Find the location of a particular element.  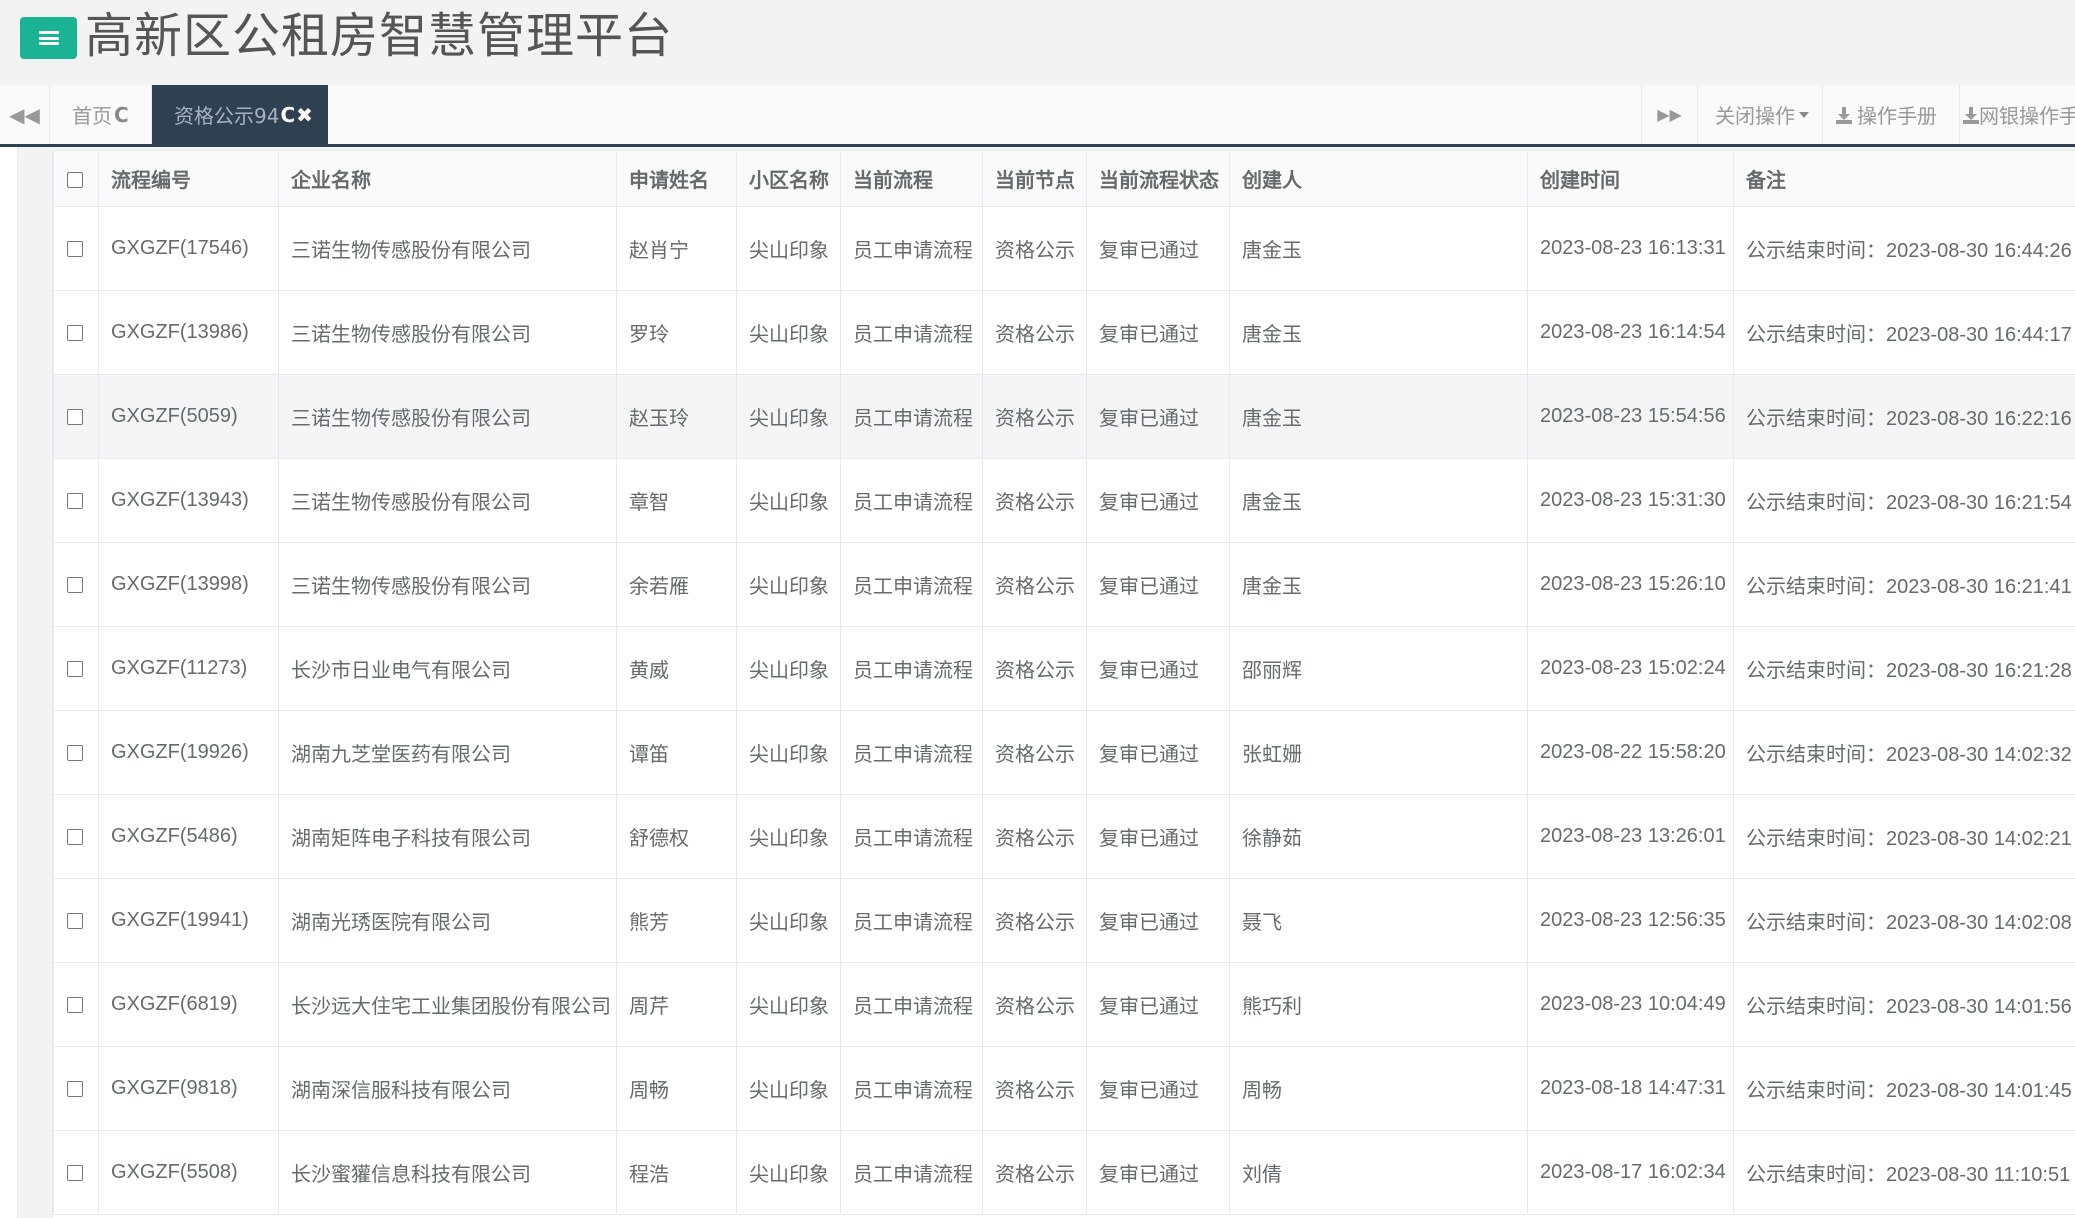

table-header-row: 流程编号 企业名称 申请姓名 小区名称 当前流程 当前节点 当前流程状态 创建人 创建时间 备注 is located at coordinates (1064, 178).